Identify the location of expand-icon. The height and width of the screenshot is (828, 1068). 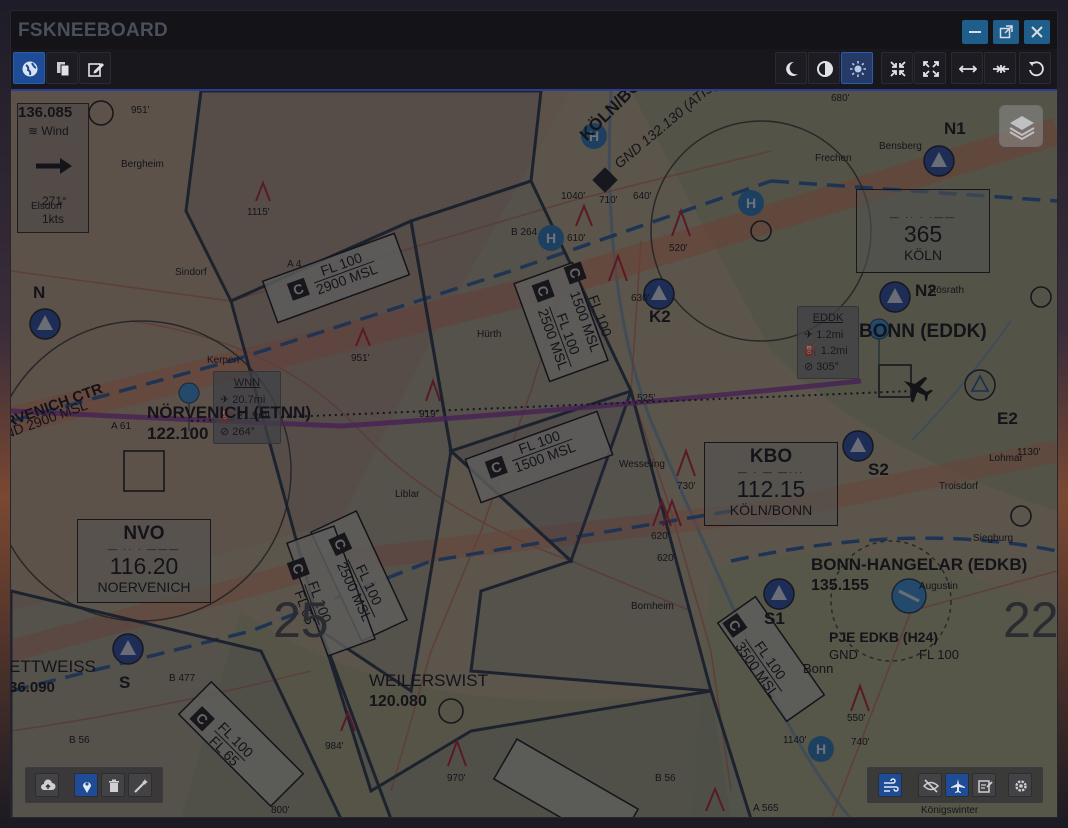
(931, 69).